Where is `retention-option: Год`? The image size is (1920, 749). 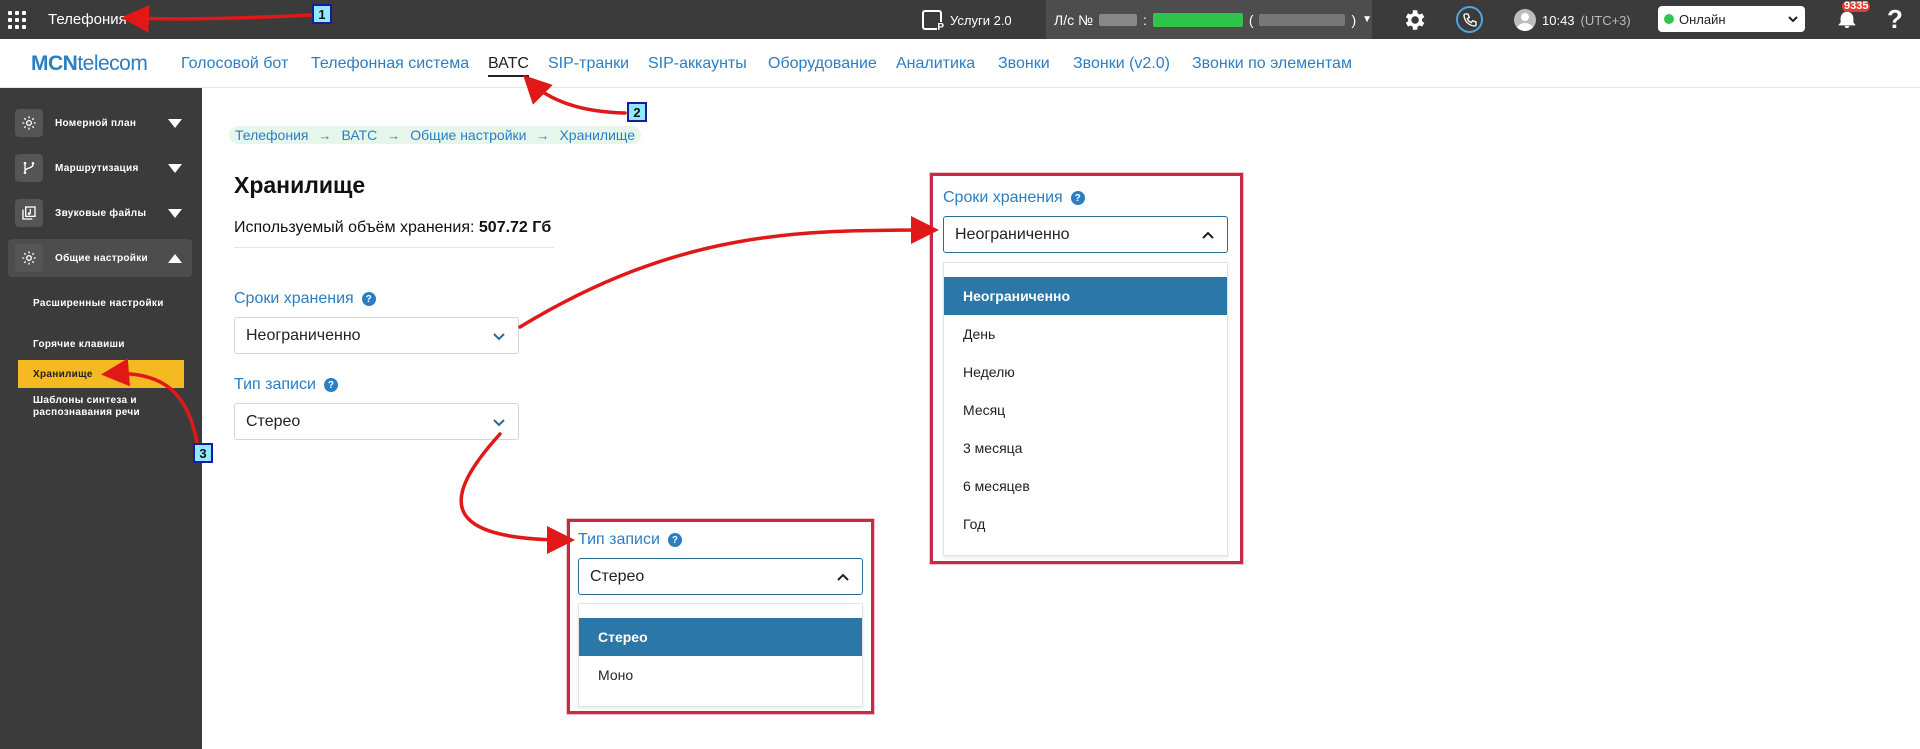 retention-option: Год is located at coordinates (1085, 524).